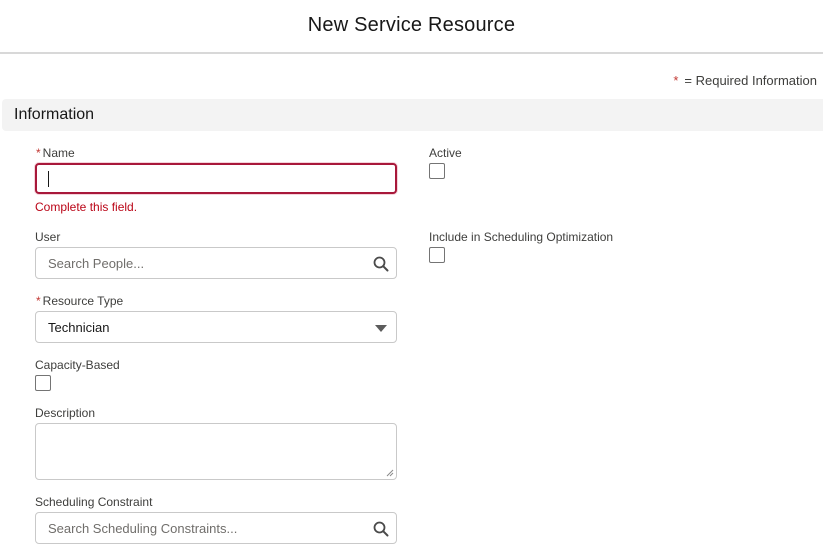 This screenshot has height=552, width=823. Describe the element at coordinates (77, 365) in the screenshot. I see `capacity-based-label: Capacity-Based` at that location.